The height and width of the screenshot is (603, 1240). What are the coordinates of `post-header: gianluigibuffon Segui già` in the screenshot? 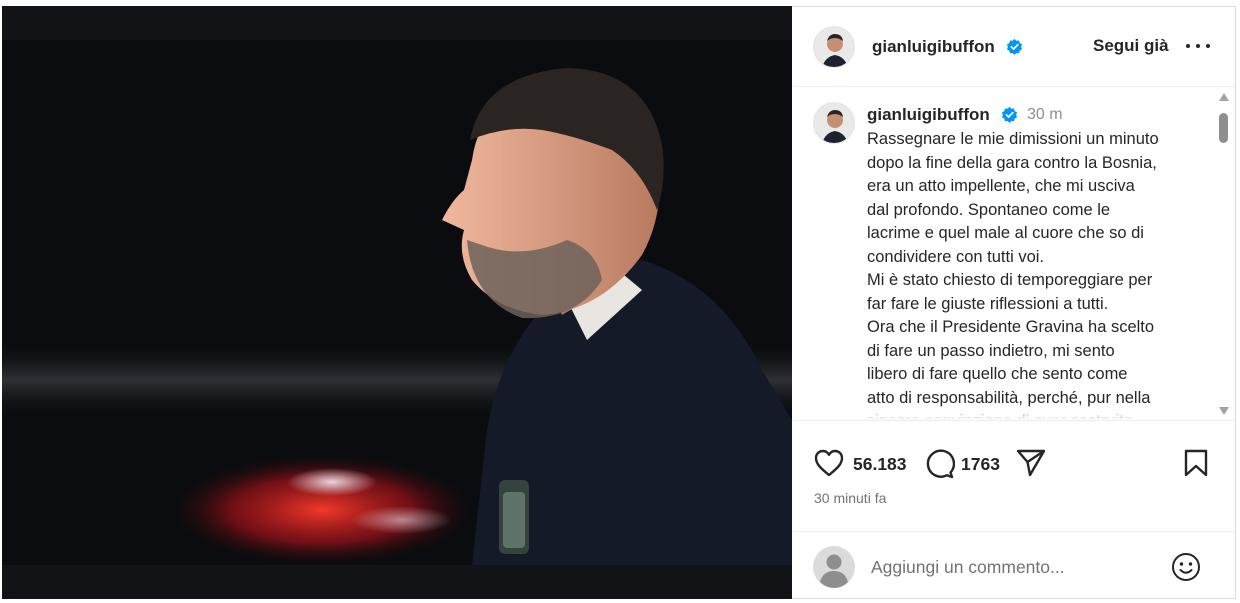 It's located at (1014, 47).